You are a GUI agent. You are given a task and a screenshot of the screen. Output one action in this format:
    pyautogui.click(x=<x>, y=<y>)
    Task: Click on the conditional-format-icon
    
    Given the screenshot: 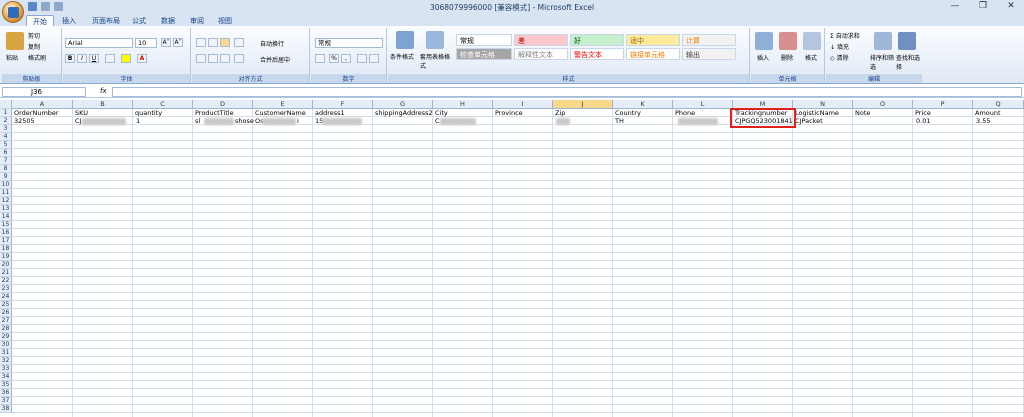 What is the action you would take?
    pyautogui.click(x=405, y=40)
    